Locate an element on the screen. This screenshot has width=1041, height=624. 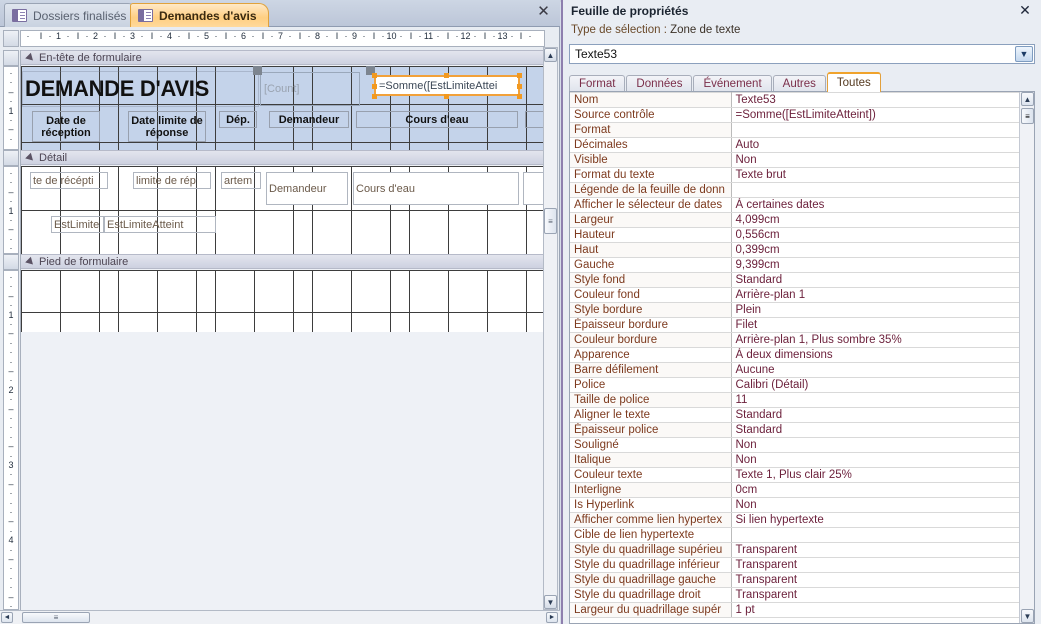
property-value: 0,556cm is located at coordinates (876, 235).